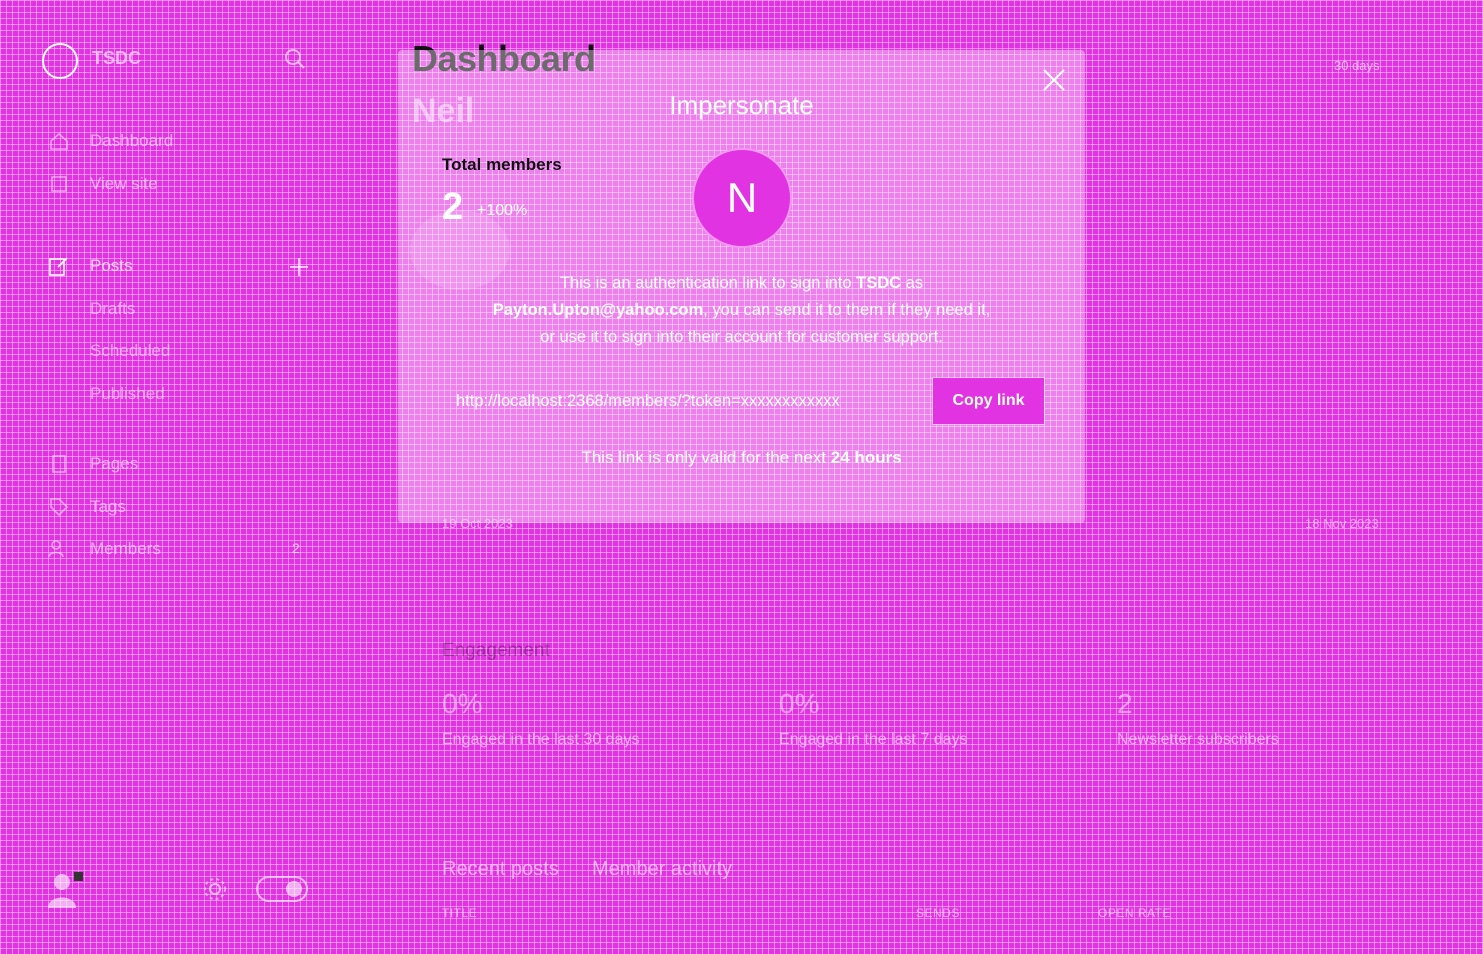  What do you see at coordinates (662, 869) in the screenshot?
I see `tab-member-activity: Member activity` at bounding box center [662, 869].